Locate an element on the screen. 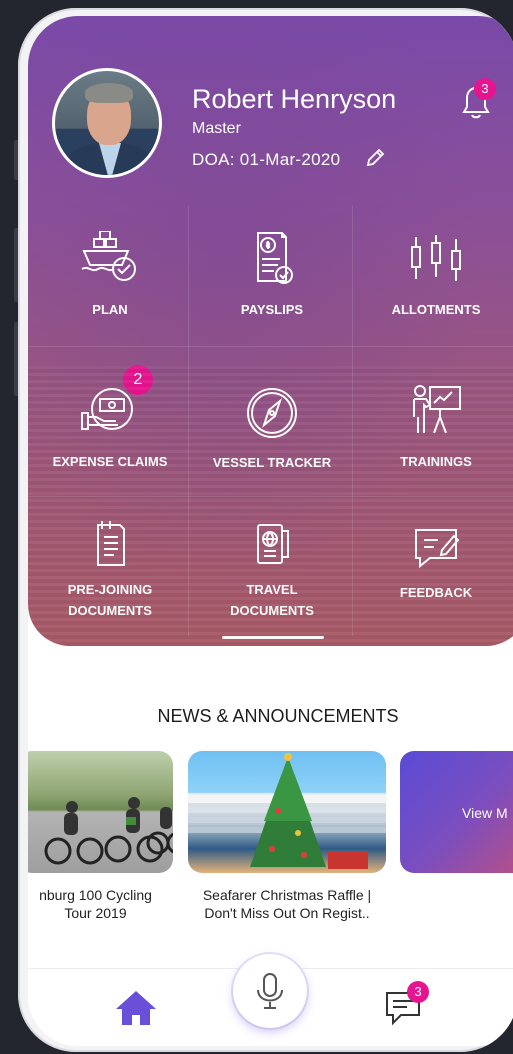 The width and height of the screenshot is (513, 1054). menu-trainings: TRAININGS is located at coordinates (433, 426).